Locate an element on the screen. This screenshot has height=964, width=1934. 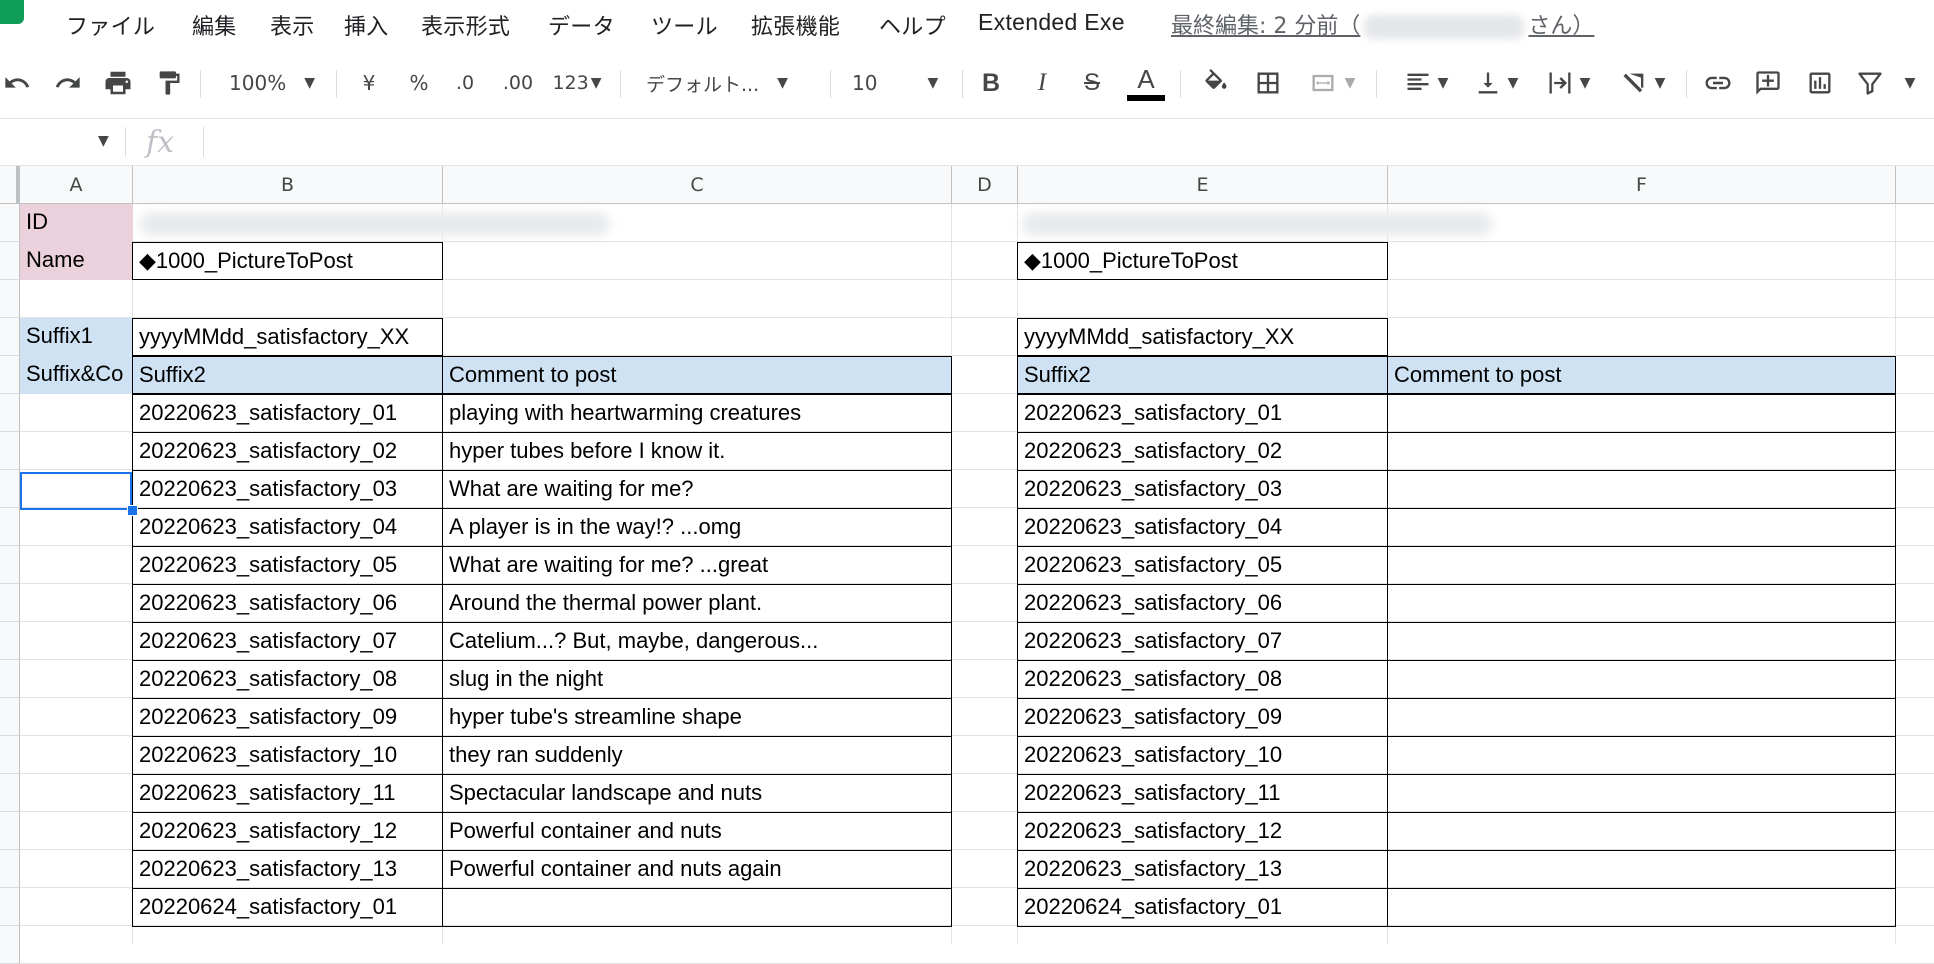
left-suffix1-cell: yyyyMMdd_satisfactory_XX is located at coordinates (287, 337).